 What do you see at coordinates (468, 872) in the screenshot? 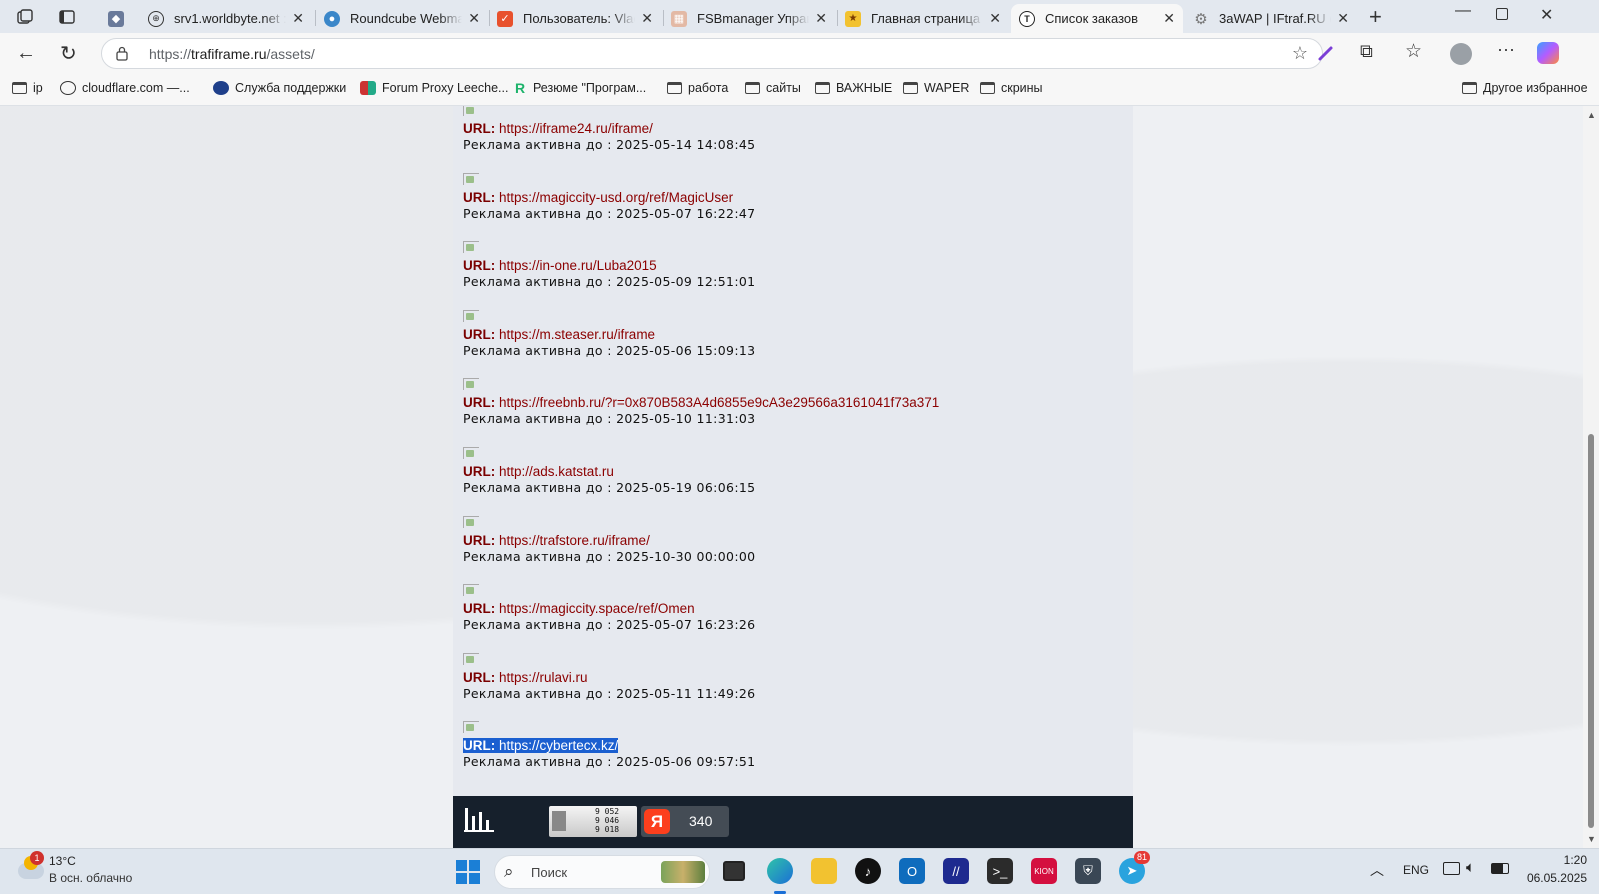
I see `start-windows-icon` at bounding box center [468, 872].